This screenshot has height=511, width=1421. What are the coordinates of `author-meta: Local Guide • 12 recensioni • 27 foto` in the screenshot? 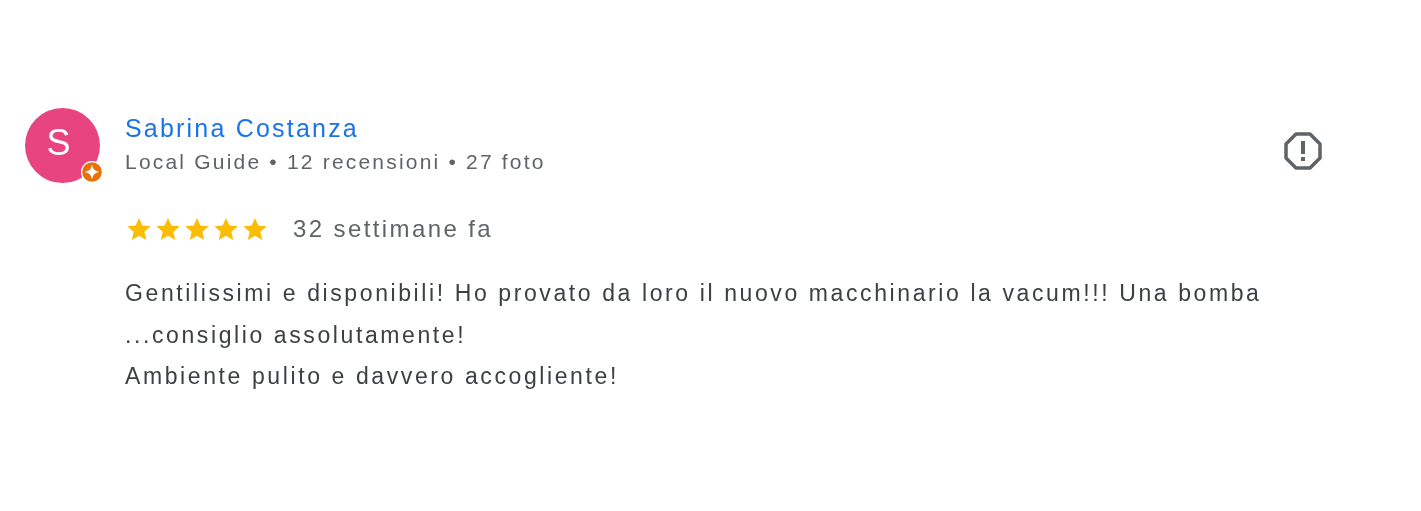 It's located at (335, 162).